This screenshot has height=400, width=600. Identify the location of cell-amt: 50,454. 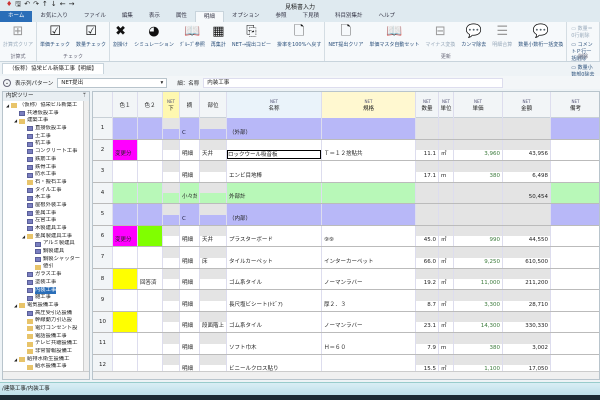
(527, 192).